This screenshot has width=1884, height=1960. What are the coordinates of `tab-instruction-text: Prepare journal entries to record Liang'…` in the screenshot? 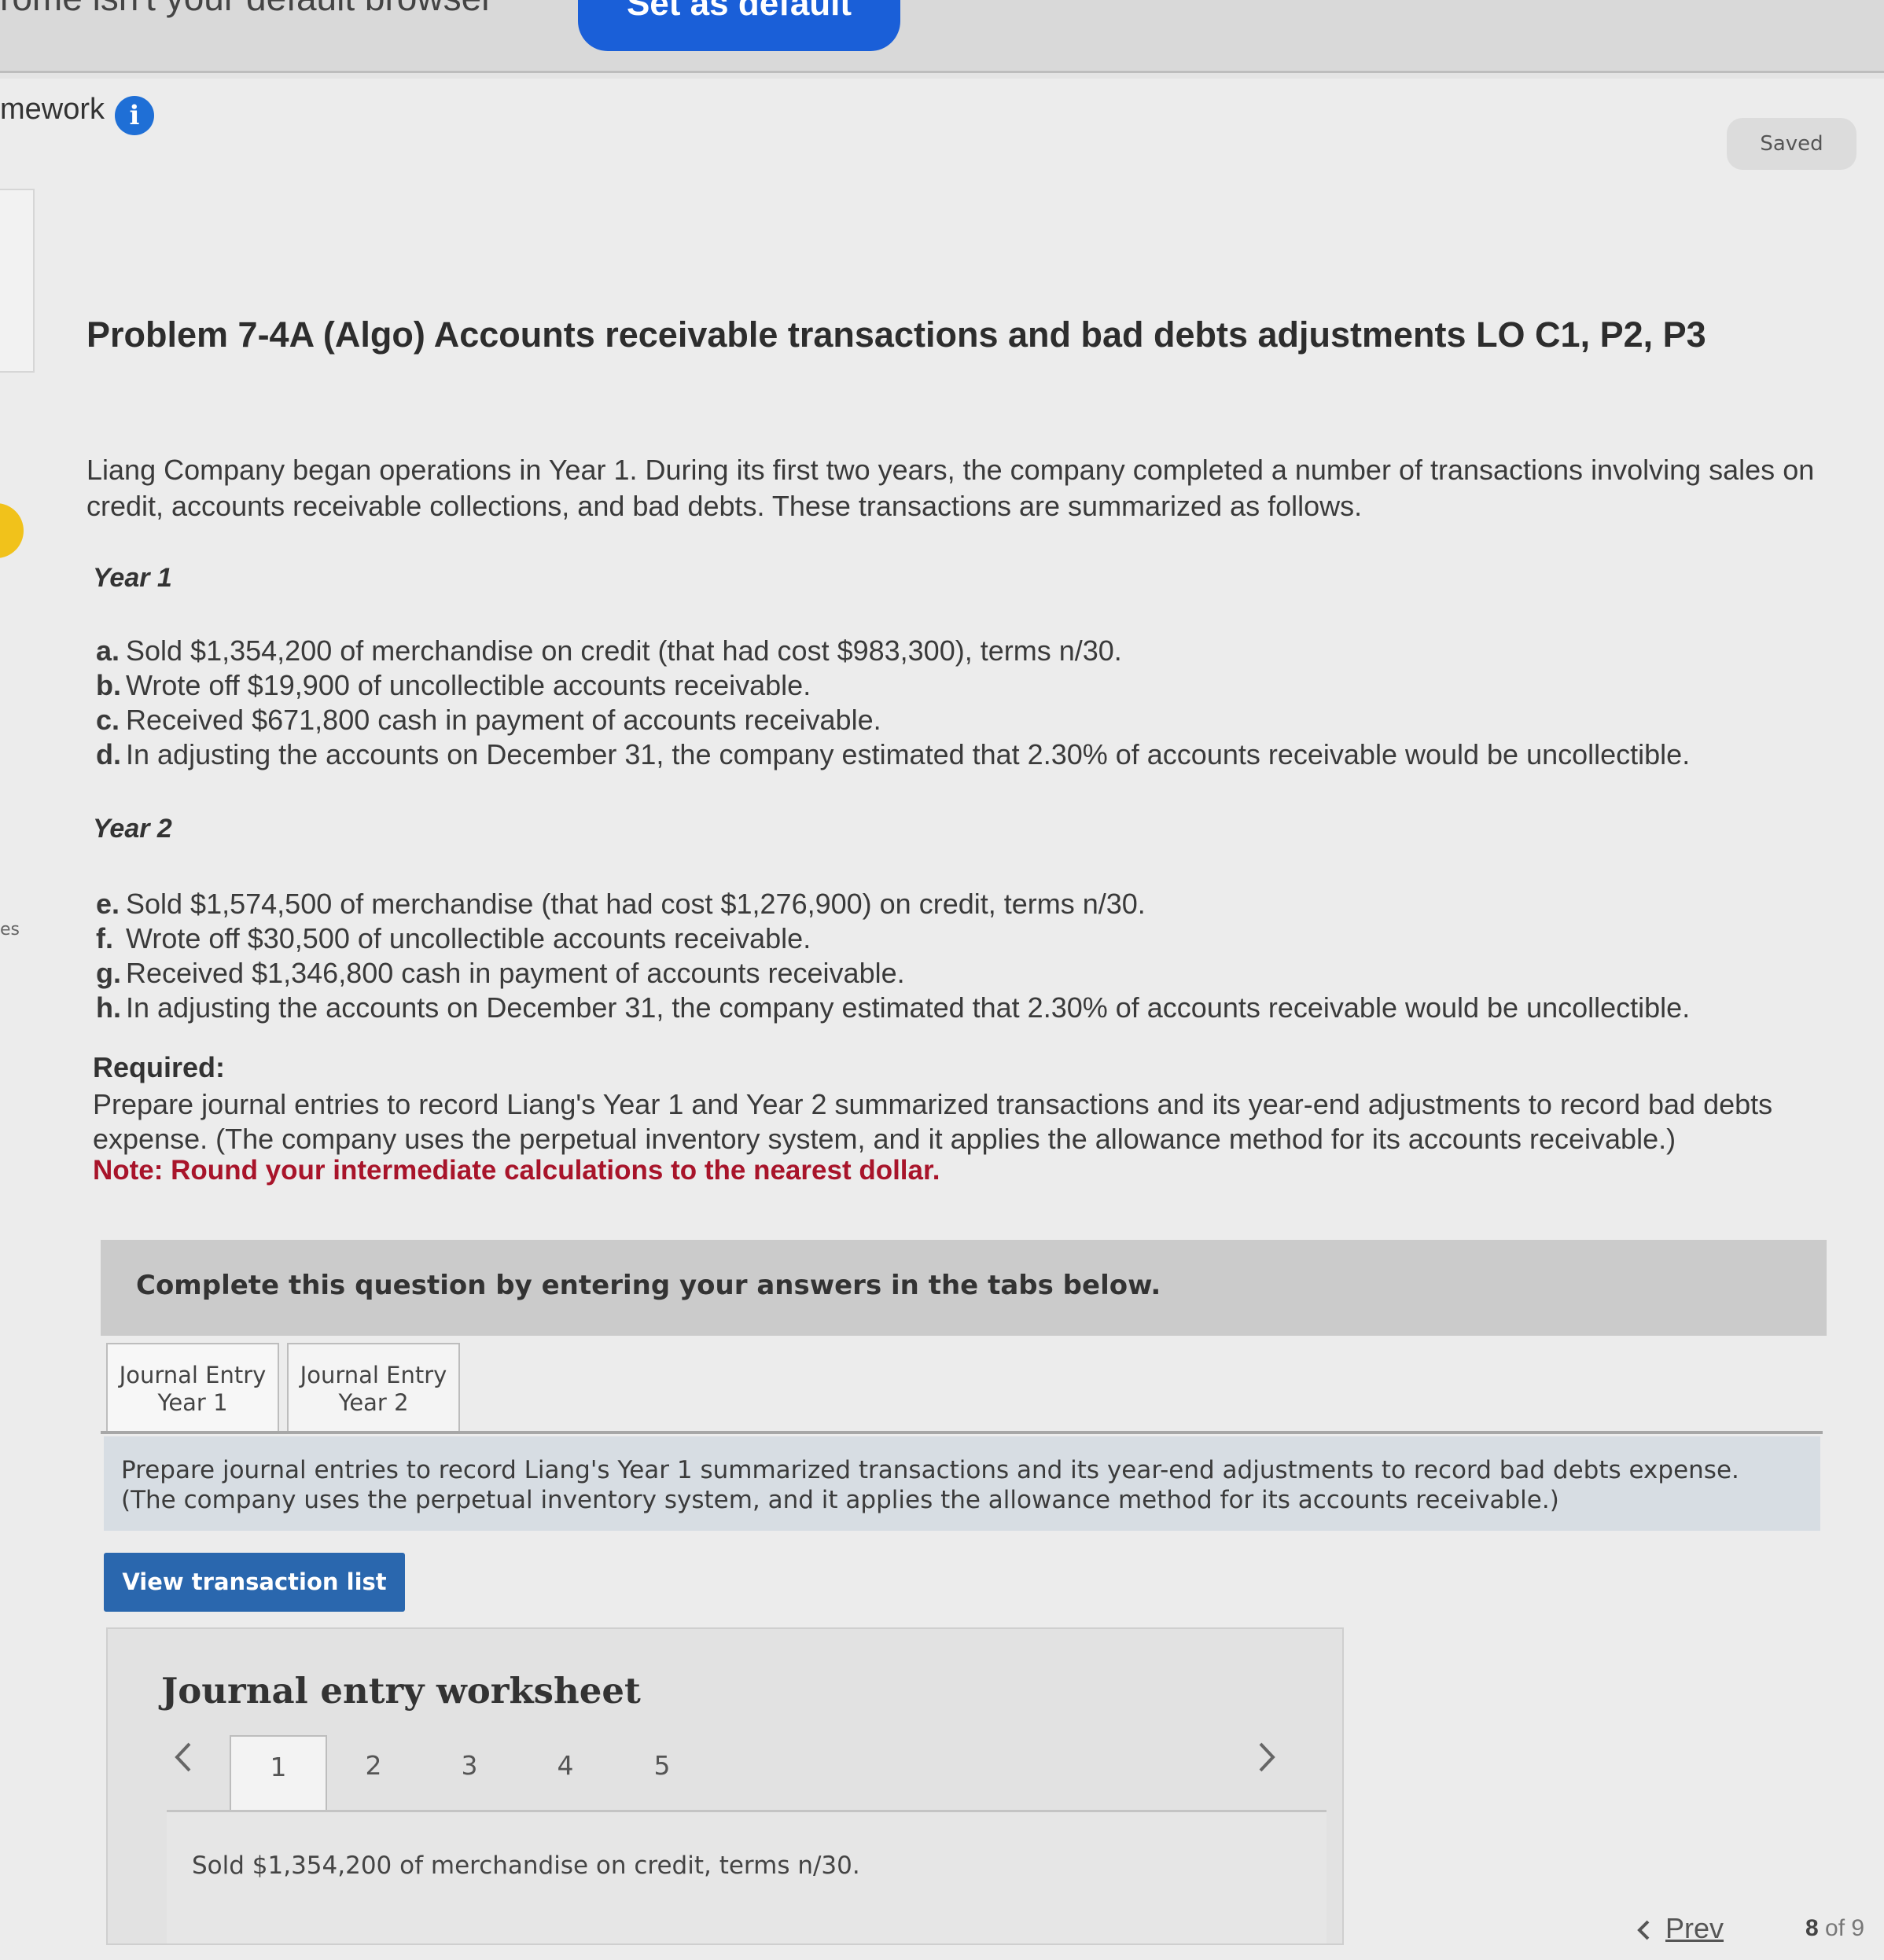 It's located at (930, 1485).